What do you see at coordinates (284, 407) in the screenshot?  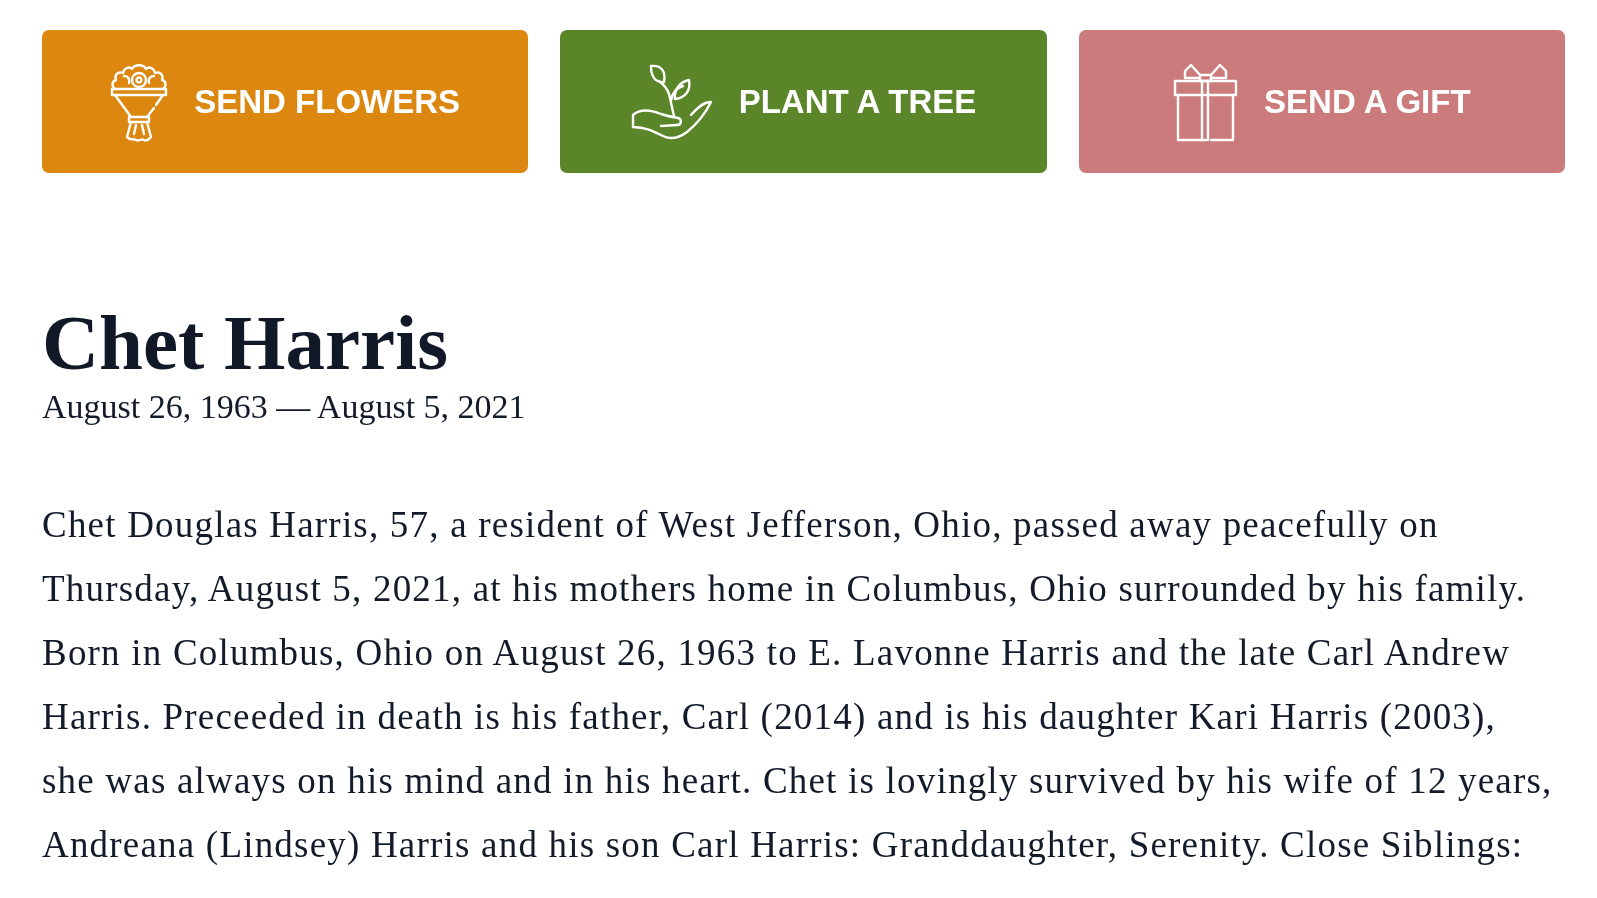 I see `life-dates: August 26, 1963 — August 5, 2021` at bounding box center [284, 407].